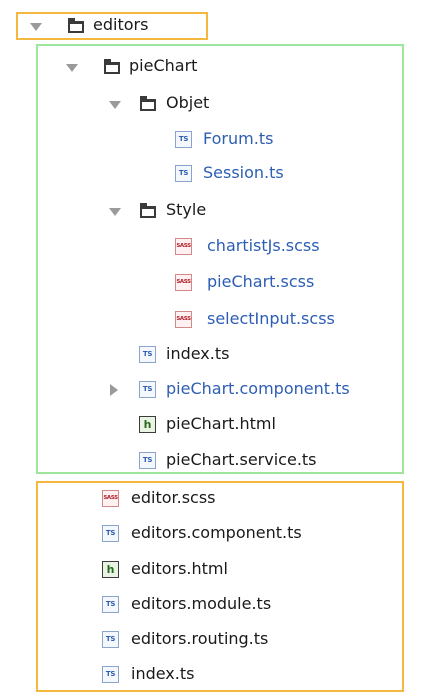 Image resolution: width=424 pixels, height=697 pixels. What do you see at coordinates (271, 318) in the screenshot?
I see `file-label: selectInput.scss` at bounding box center [271, 318].